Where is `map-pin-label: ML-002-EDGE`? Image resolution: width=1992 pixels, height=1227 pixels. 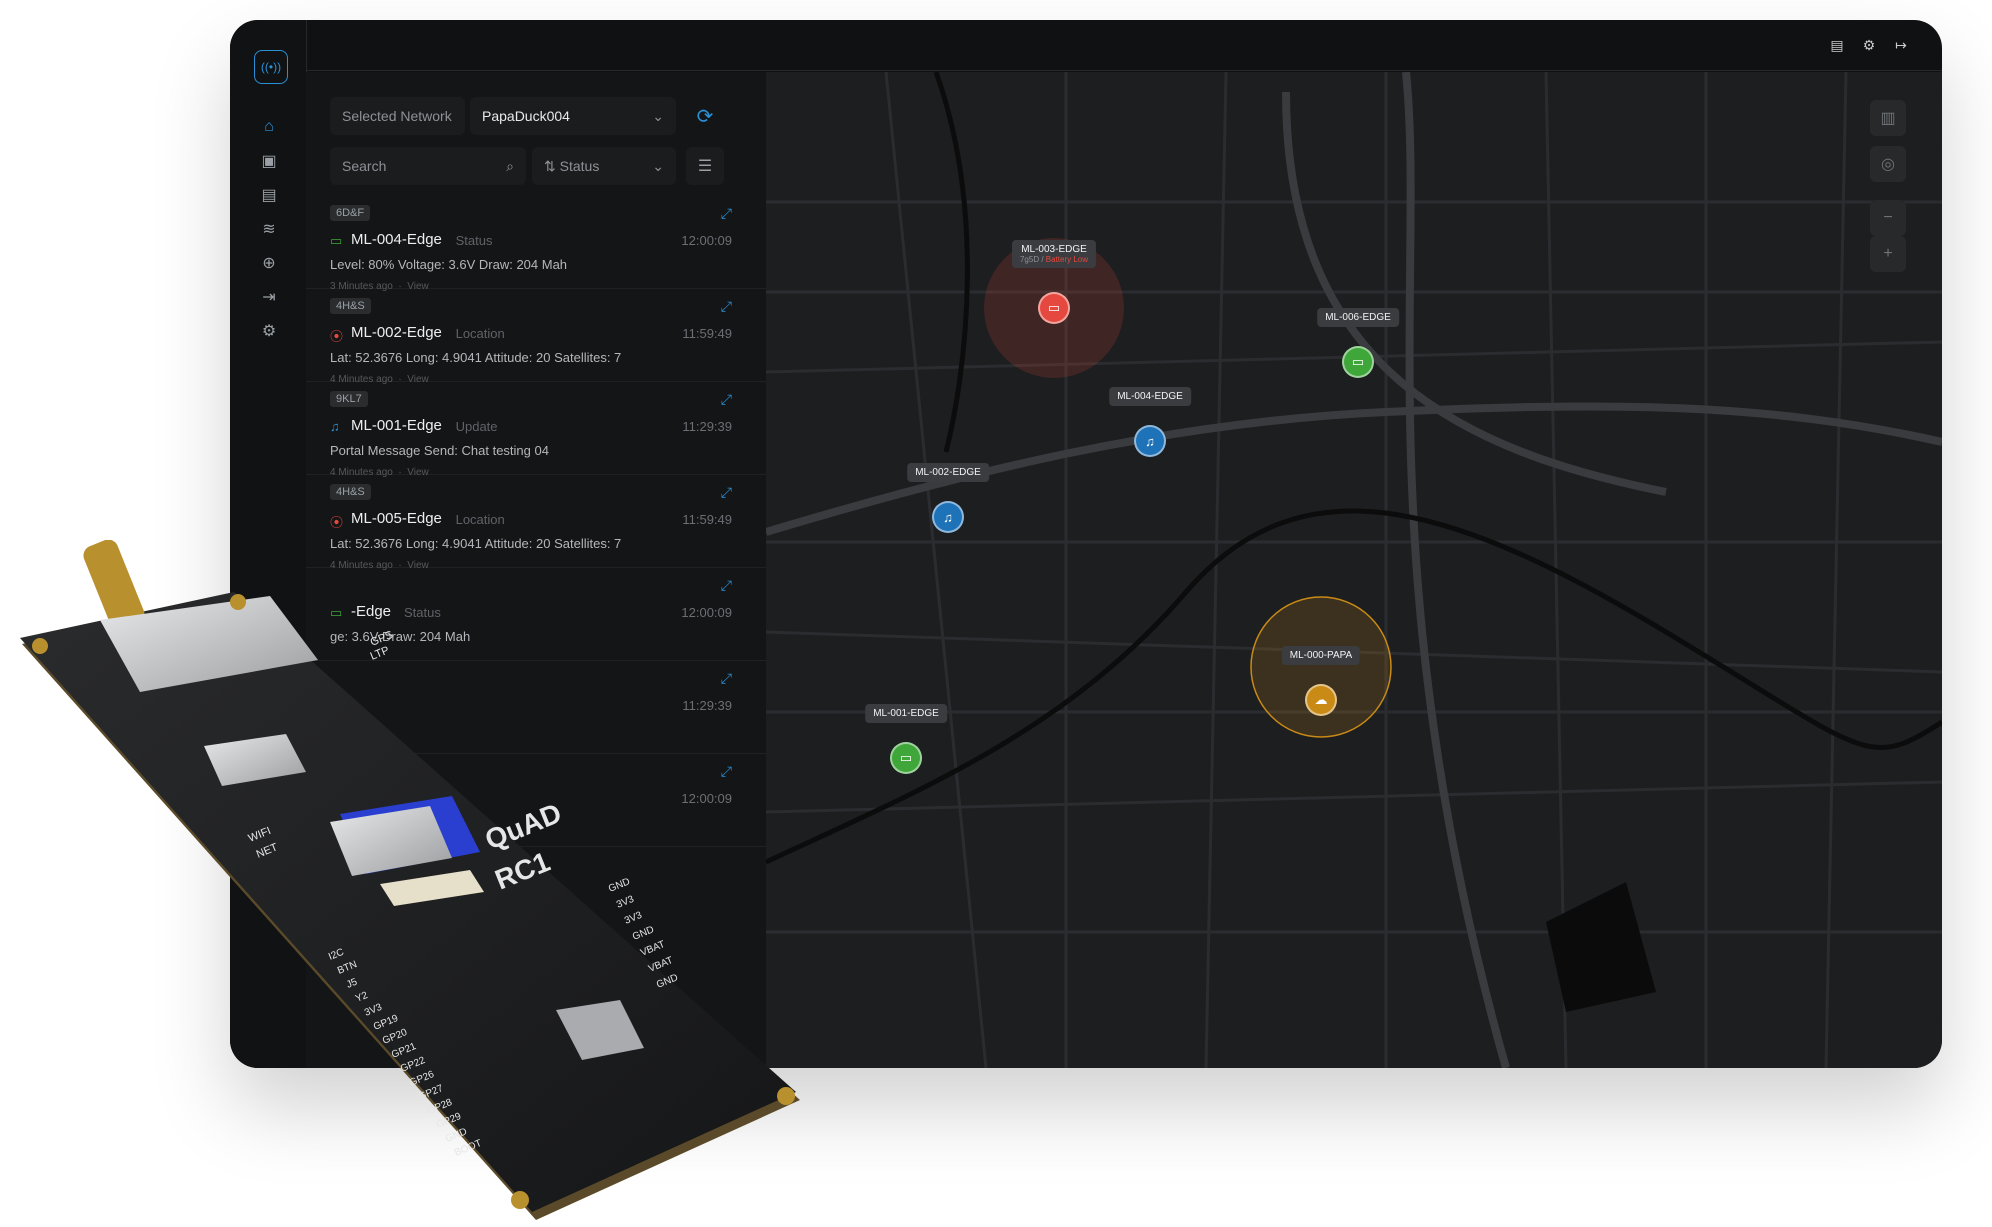 map-pin-label: ML-002-EDGE is located at coordinates (948, 472).